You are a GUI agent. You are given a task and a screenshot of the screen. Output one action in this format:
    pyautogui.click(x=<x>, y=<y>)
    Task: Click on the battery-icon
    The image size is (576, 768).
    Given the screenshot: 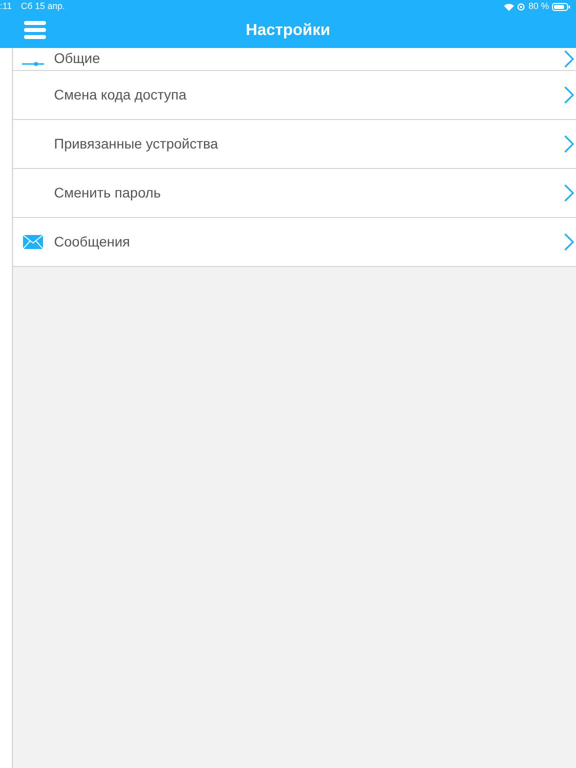 What is the action you would take?
    pyautogui.click(x=561, y=7)
    